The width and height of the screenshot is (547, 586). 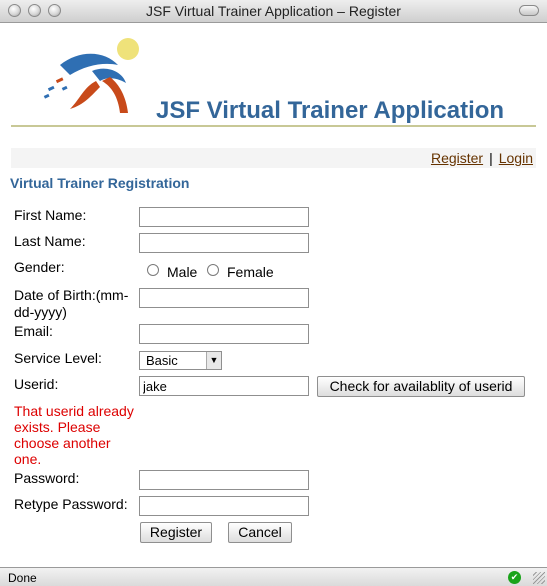 What do you see at coordinates (162, 360) in the screenshot?
I see `service-level-value: Basic` at bounding box center [162, 360].